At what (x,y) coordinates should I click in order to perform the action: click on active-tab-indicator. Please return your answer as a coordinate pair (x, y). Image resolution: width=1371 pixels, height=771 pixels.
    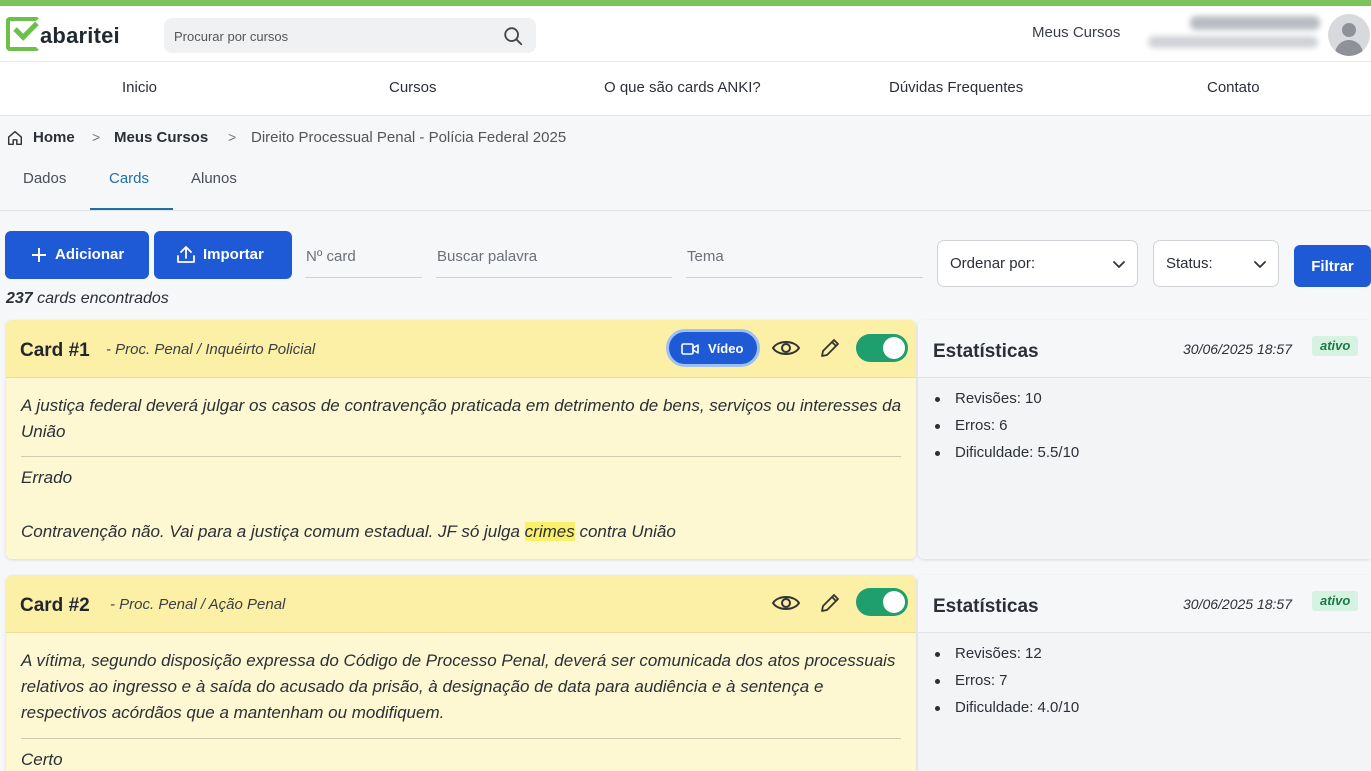
    Looking at the image, I should click on (131, 209).